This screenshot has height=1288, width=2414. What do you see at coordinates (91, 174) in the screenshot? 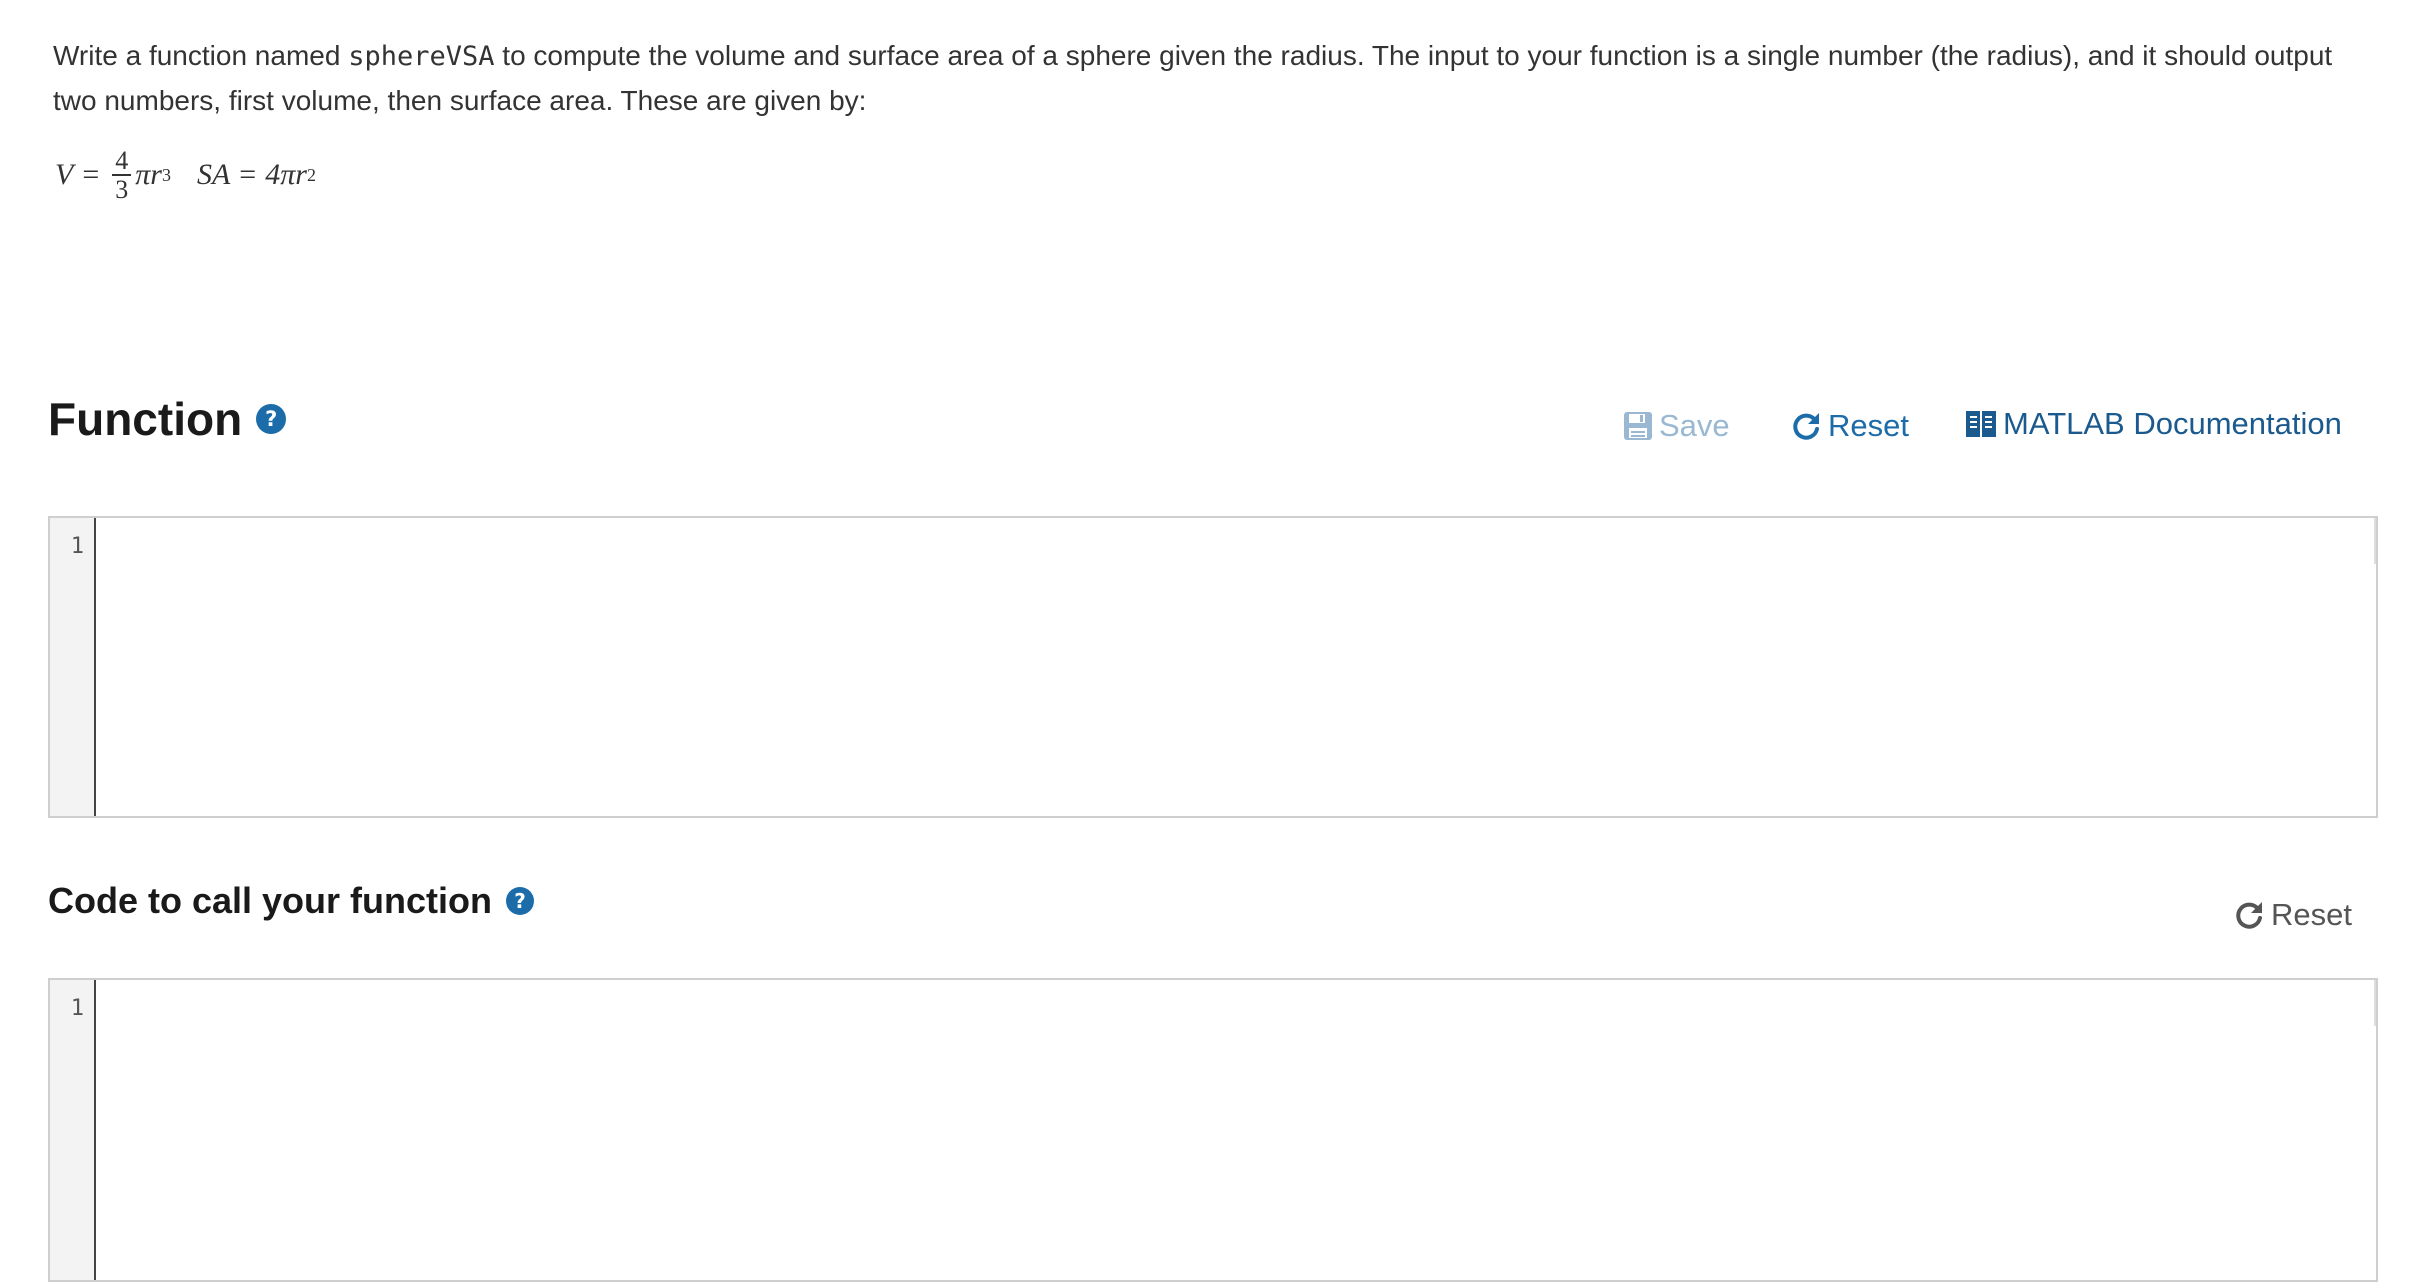
I see `equals-sign: =` at bounding box center [91, 174].